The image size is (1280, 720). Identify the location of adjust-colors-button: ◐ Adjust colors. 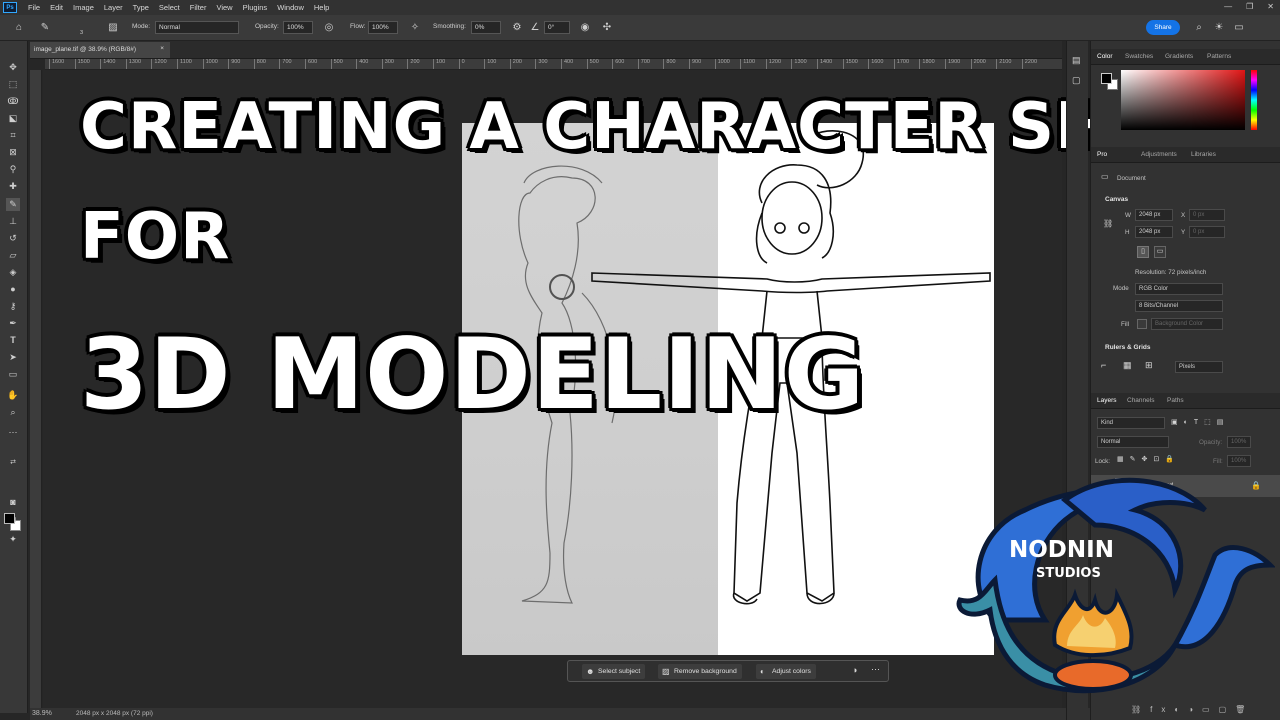
(786, 671).